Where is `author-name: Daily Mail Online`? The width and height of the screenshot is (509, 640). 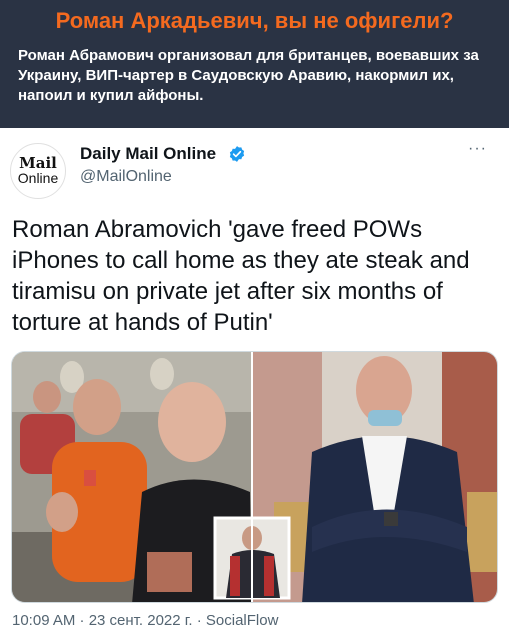 author-name: Daily Mail Online is located at coordinates (148, 154).